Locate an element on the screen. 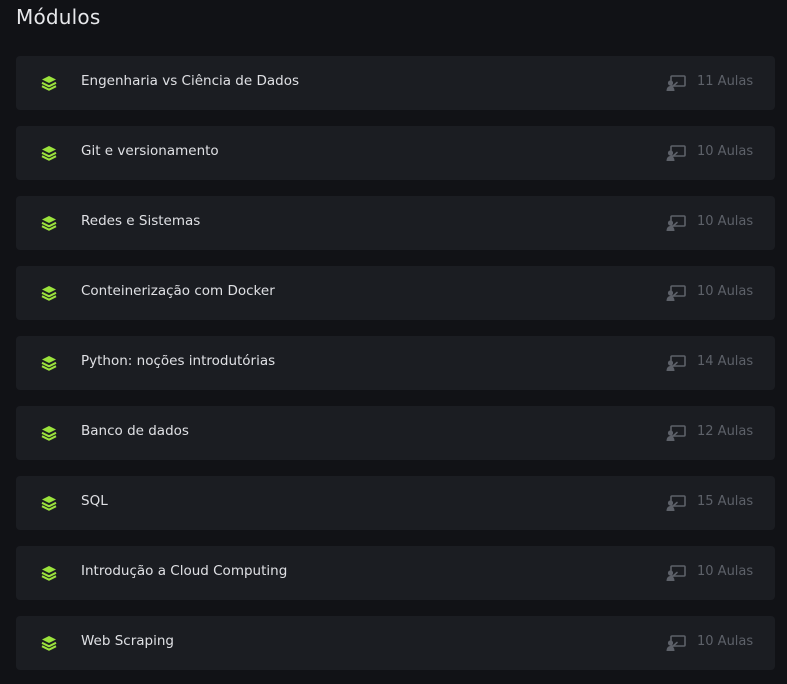  lesson-count: 12 Aulas is located at coordinates (725, 431).